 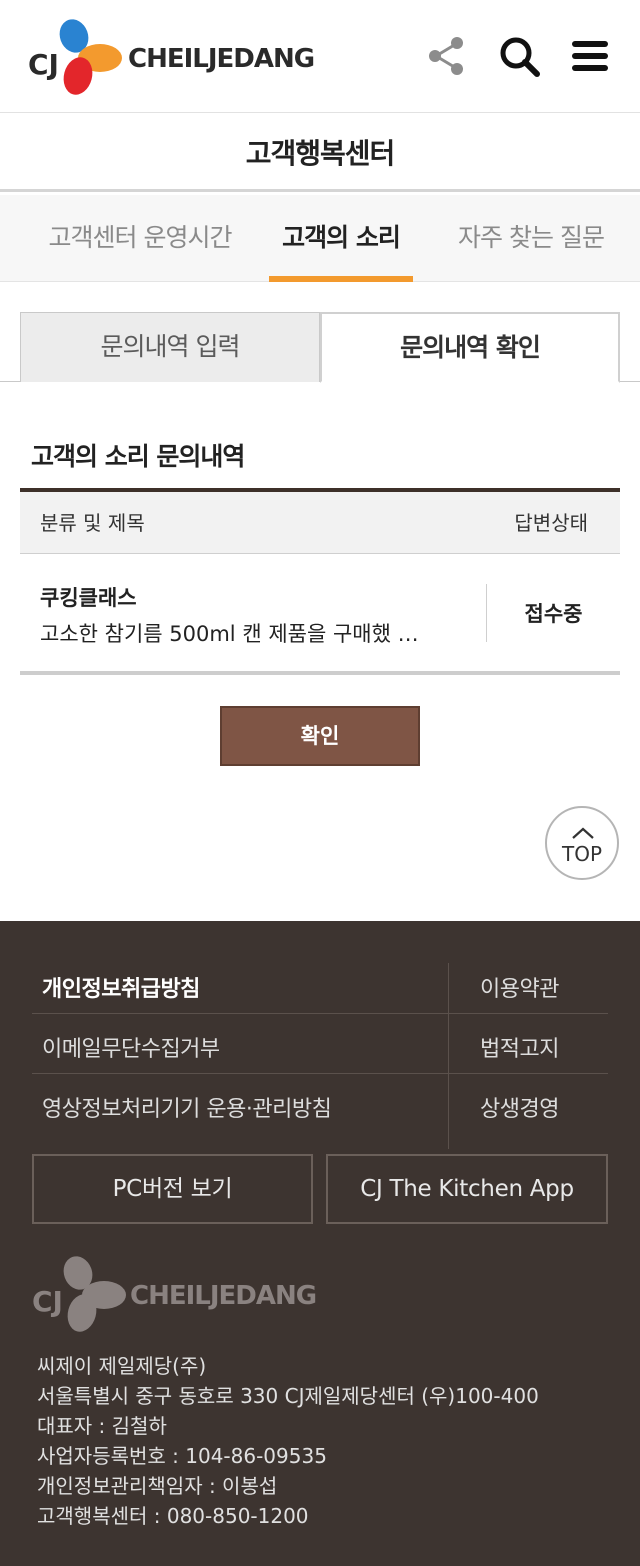 I want to click on footer-logo: CJ CHEILJEDANG, so click(x=174, y=1293).